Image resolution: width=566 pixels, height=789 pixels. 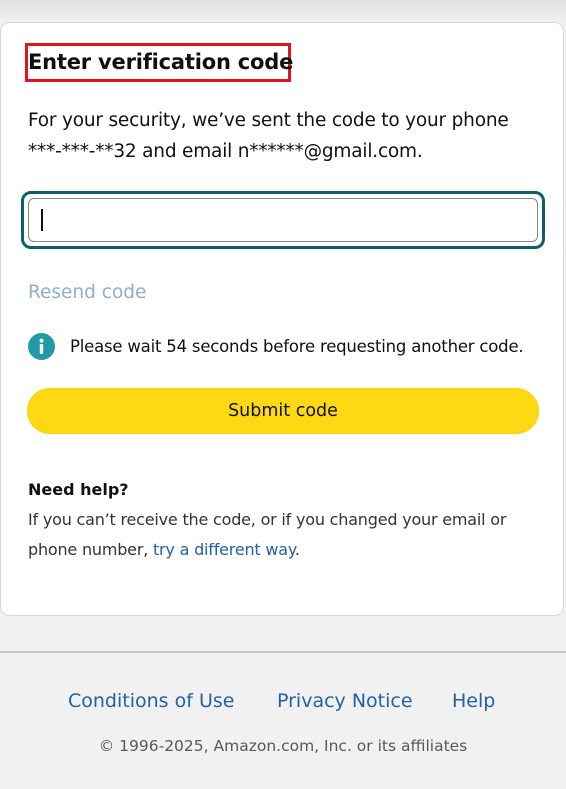 I want to click on help-link: Help, so click(x=473, y=701).